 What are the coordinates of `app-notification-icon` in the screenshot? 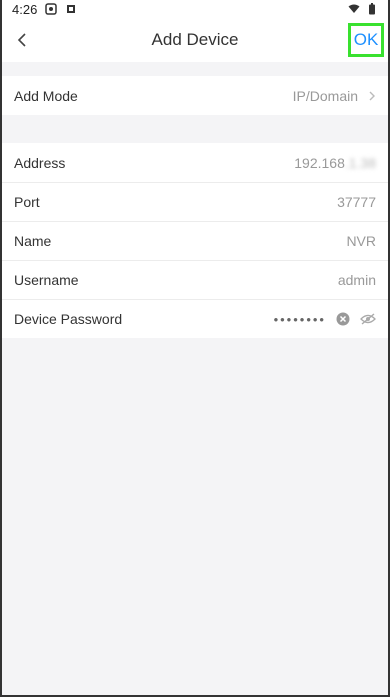 It's located at (71, 9).